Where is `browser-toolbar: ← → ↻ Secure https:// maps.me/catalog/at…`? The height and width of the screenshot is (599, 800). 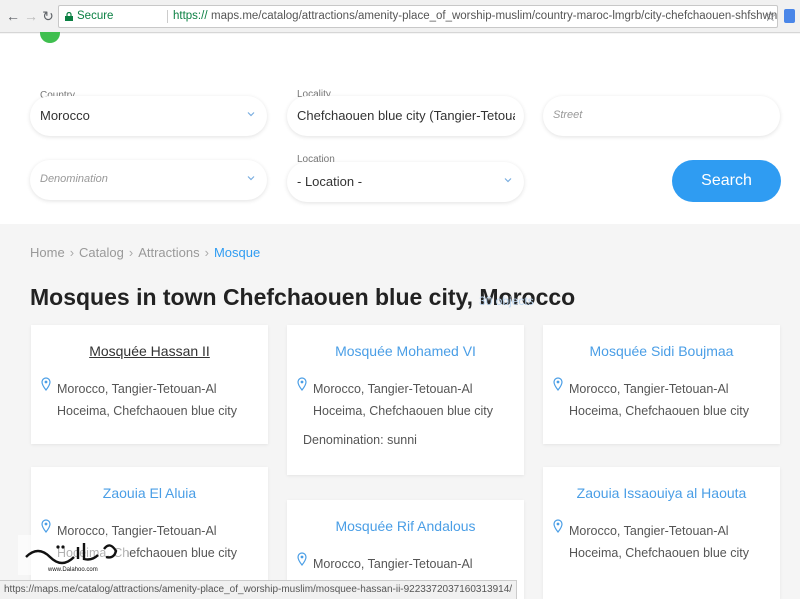 browser-toolbar: ← → ↻ Secure https:// maps.me/catalog/at… is located at coordinates (400, 16).